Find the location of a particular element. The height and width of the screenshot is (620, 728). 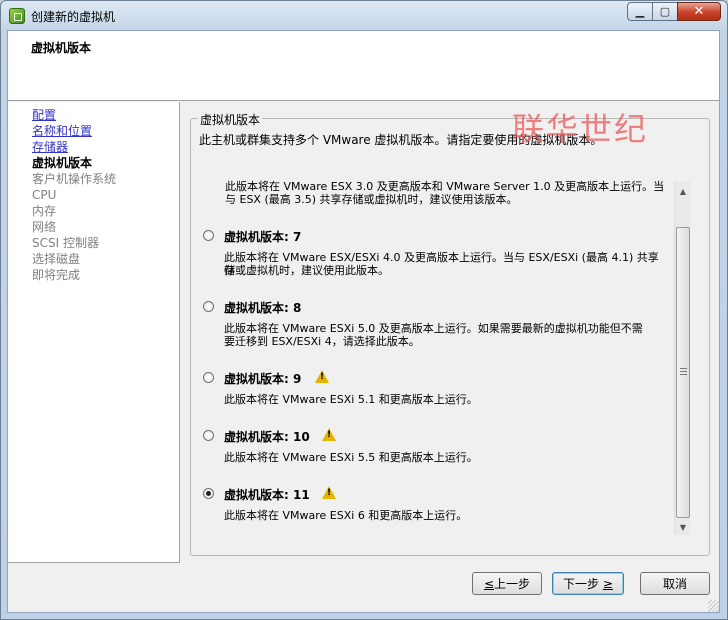

minimize-icon: ▁ is located at coordinates (640, 11).